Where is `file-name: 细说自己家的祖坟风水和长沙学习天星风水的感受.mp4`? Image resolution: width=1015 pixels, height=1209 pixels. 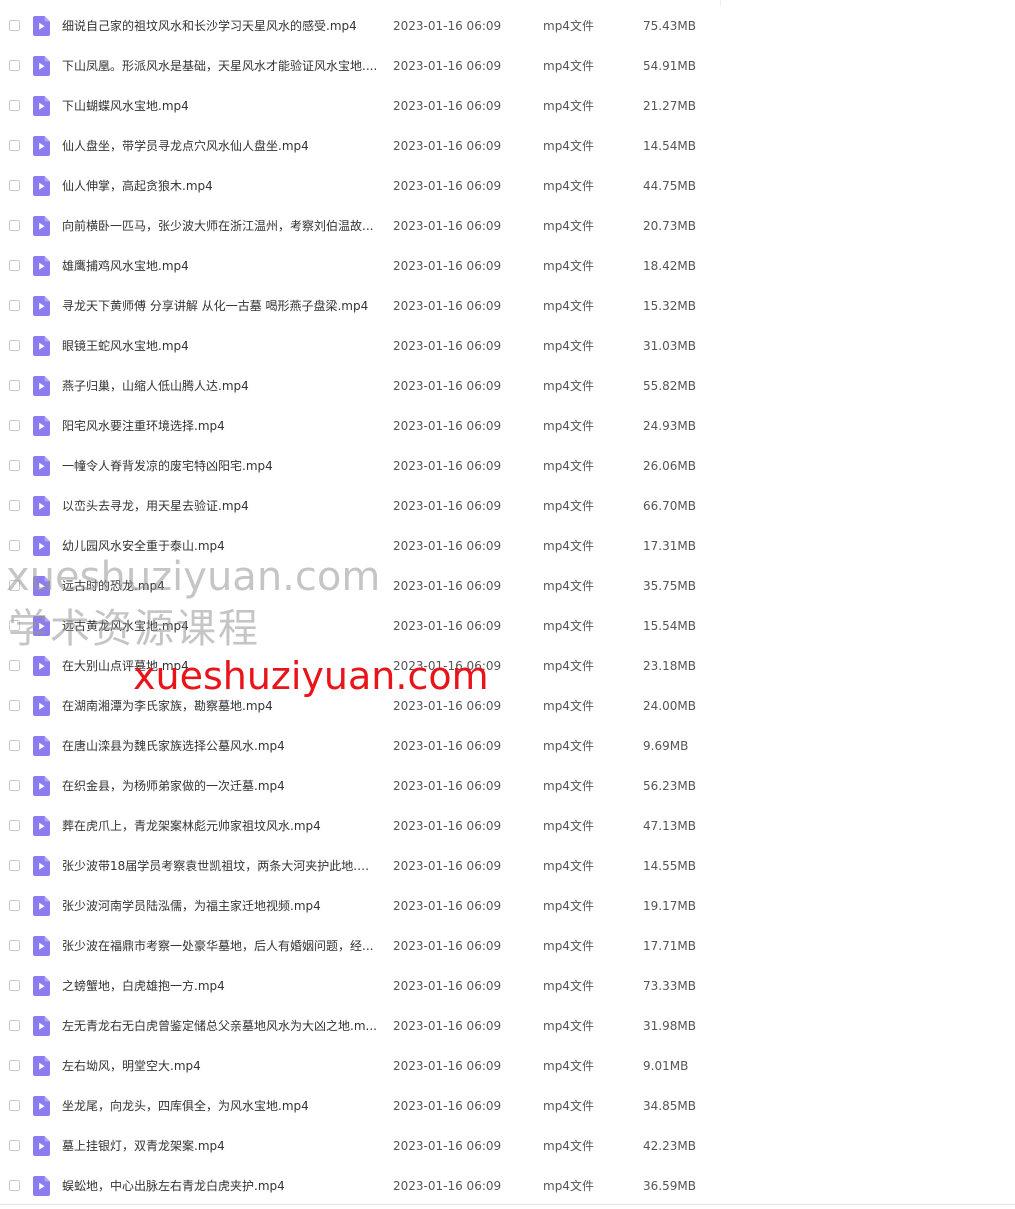
file-name: 细说自己家的祖坟风水和长沙学习天星风水的感受.mp4 is located at coordinates (220, 26).